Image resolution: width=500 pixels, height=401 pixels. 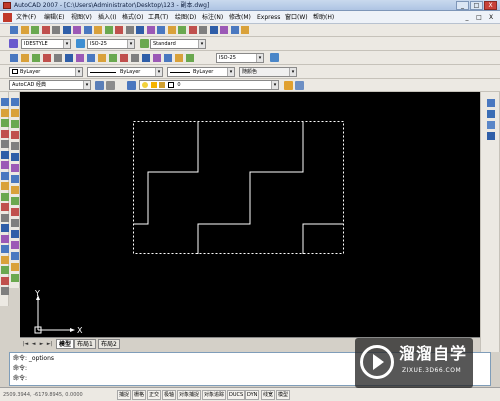 What do you see at coordinates (5, 280) in the screenshot?
I see `table-icon` at bounding box center [5, 280].